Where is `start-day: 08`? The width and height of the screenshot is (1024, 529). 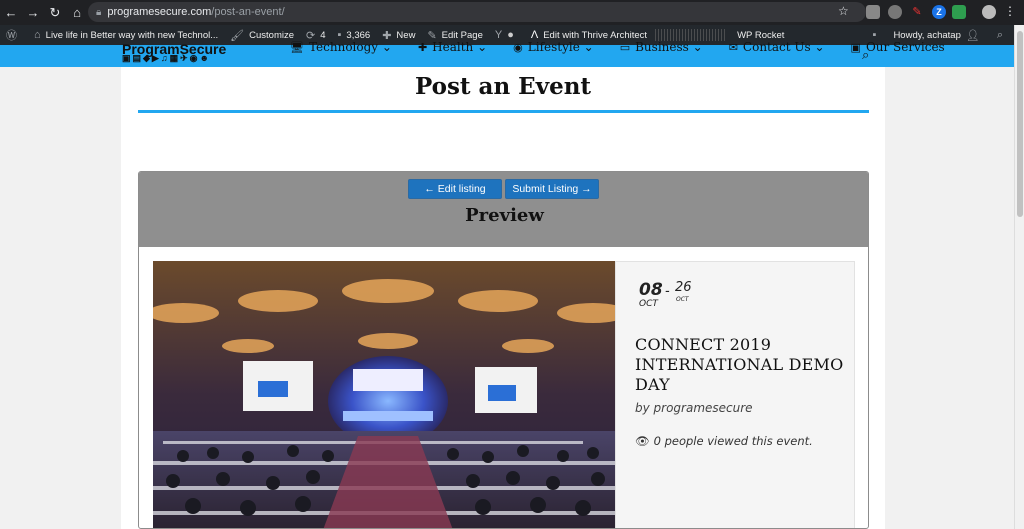 start-day: 08 is located at coordinates (651, 290).